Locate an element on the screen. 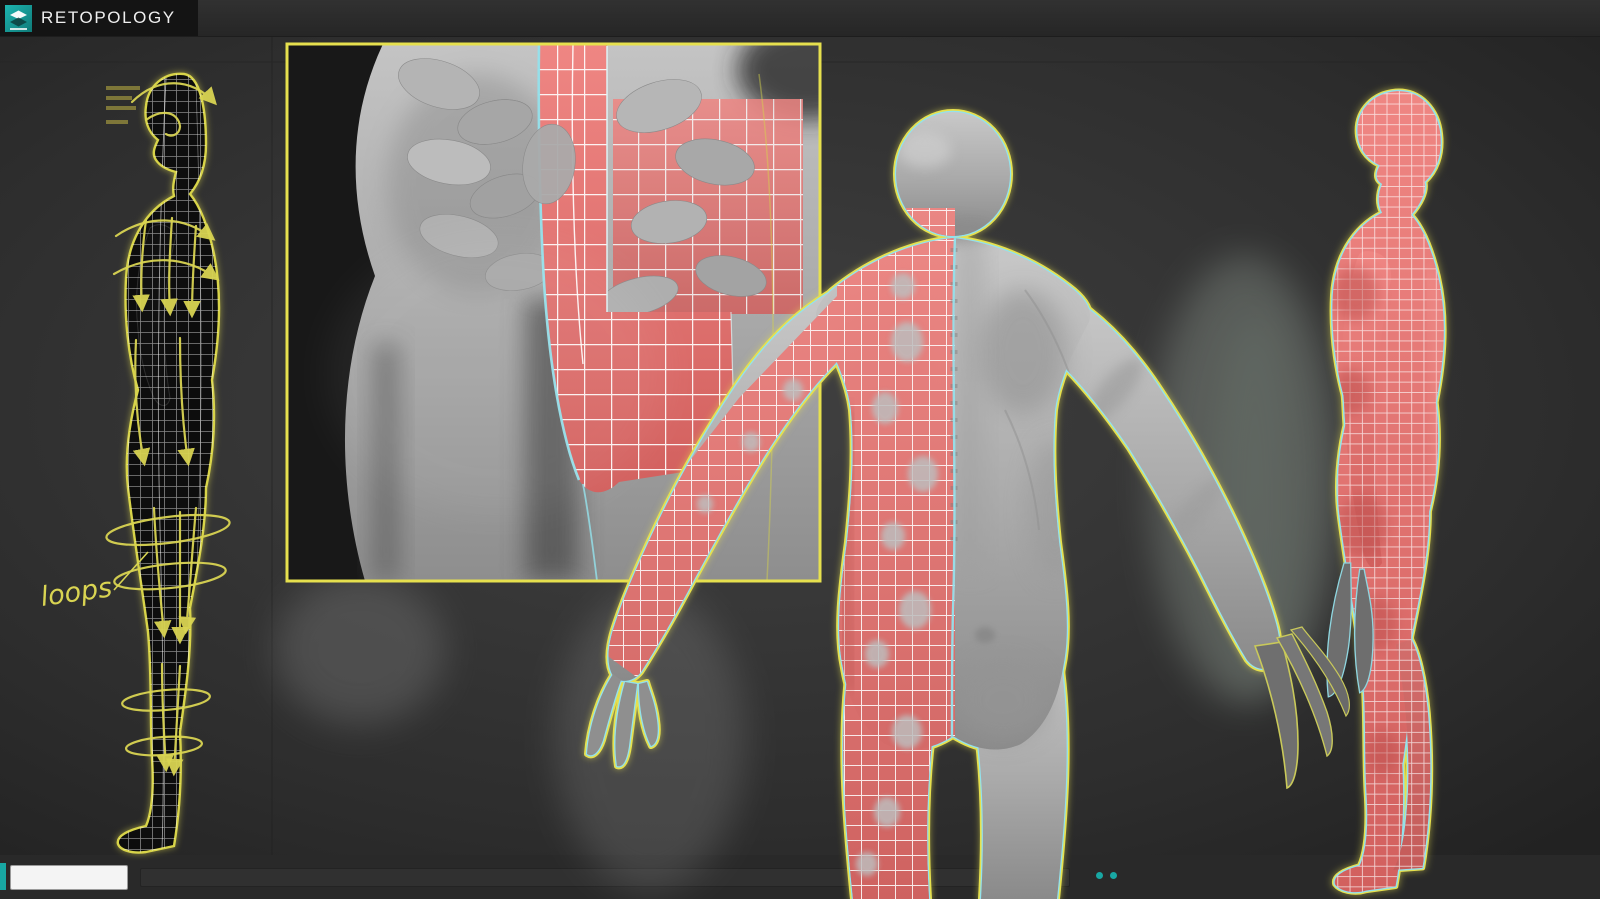 The image size is (1600, 899). viewport-stats-bars is located at coordinates (123, 105).